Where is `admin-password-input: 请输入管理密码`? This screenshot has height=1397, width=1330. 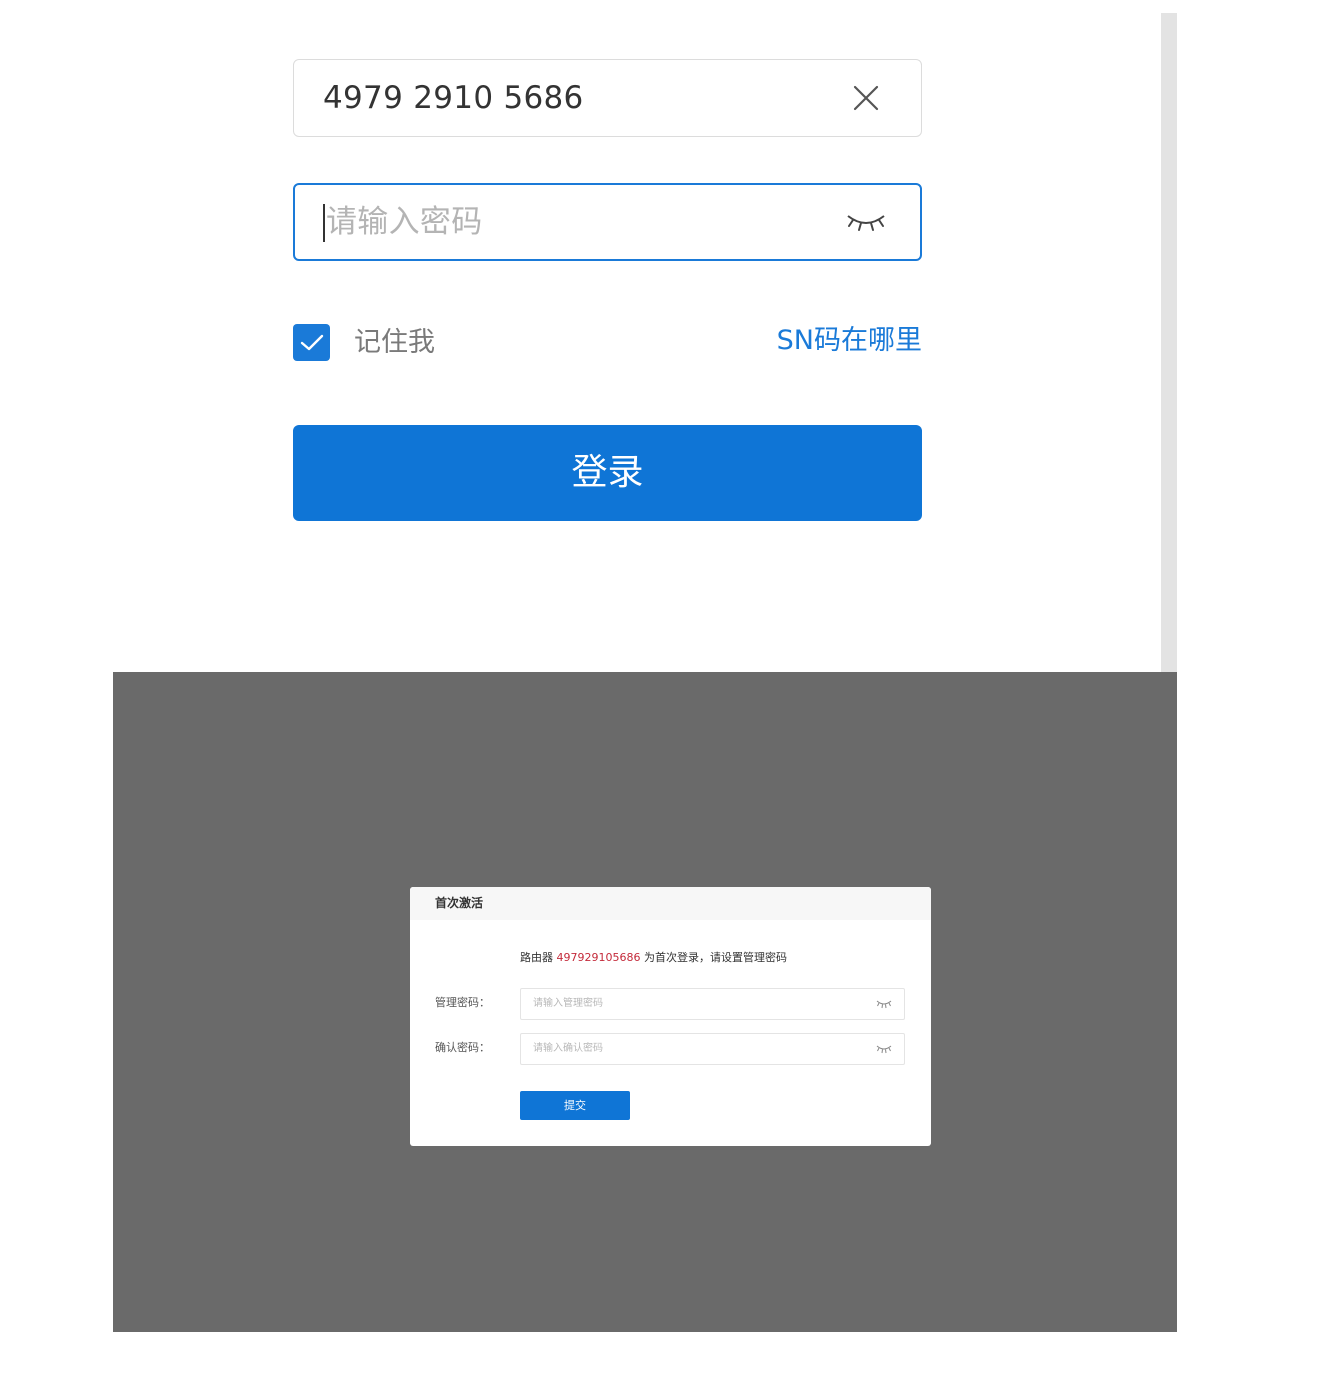
admin-password-input: 请输入管理密码 is located at coordinates (712, 1004).